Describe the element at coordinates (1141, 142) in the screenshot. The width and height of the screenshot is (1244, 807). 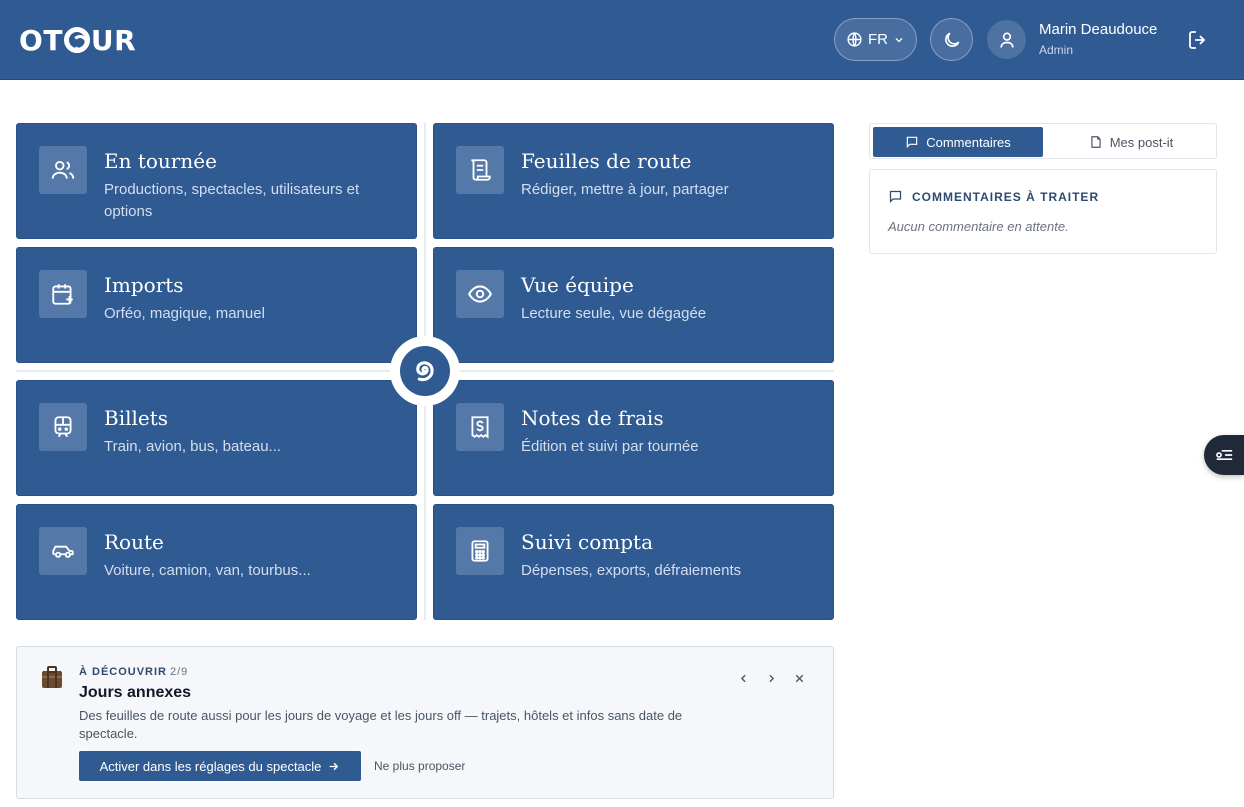
I see `tab-label: Mes post-it` at that location.